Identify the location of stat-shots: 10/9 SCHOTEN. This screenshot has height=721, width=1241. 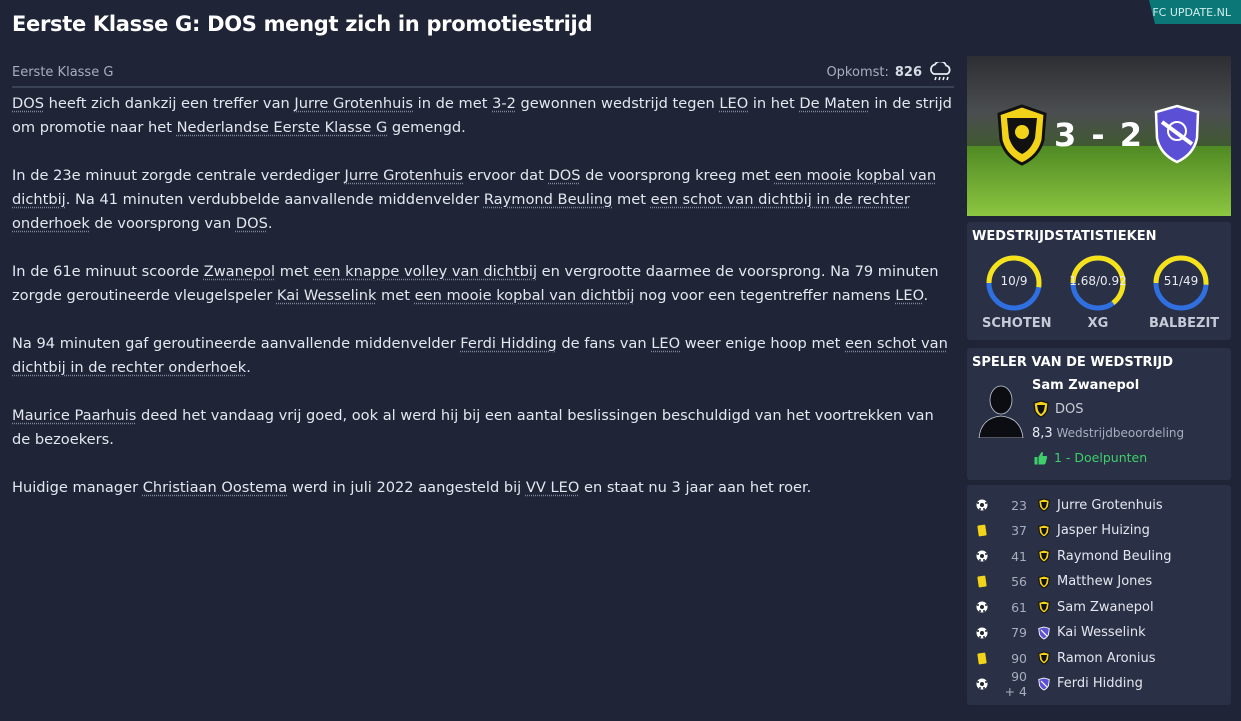
(1017, 292).